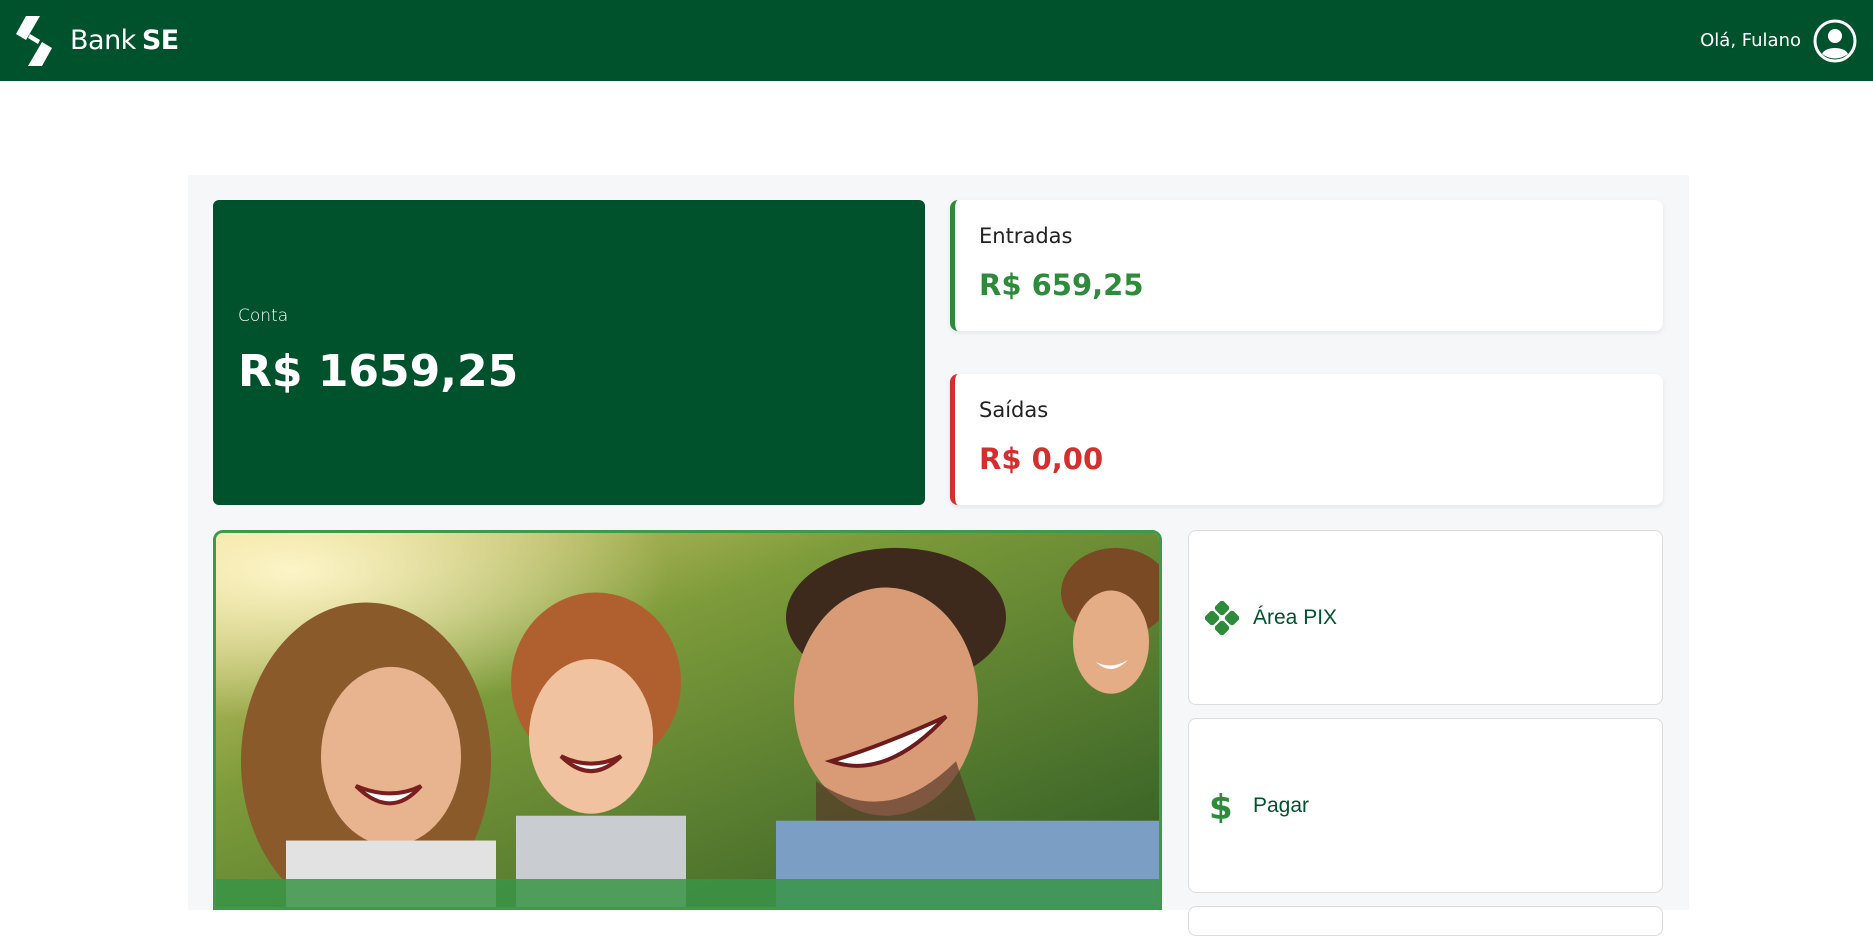  I want to click on more-actions-card, so click(1425, 921).